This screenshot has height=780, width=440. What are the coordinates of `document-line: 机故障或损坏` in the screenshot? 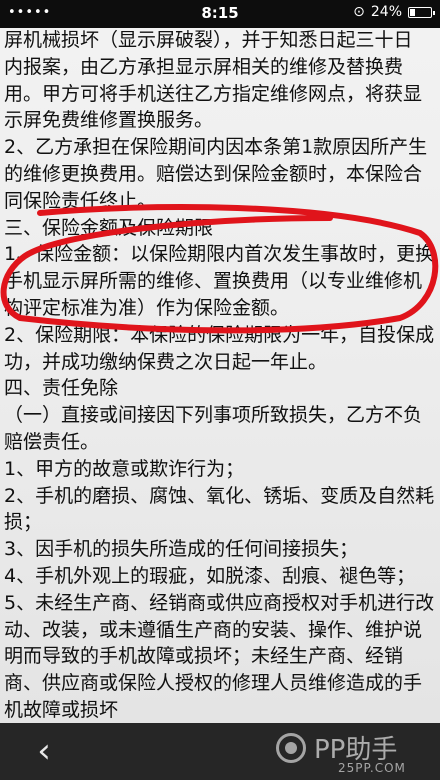 It's located at (61, 710).